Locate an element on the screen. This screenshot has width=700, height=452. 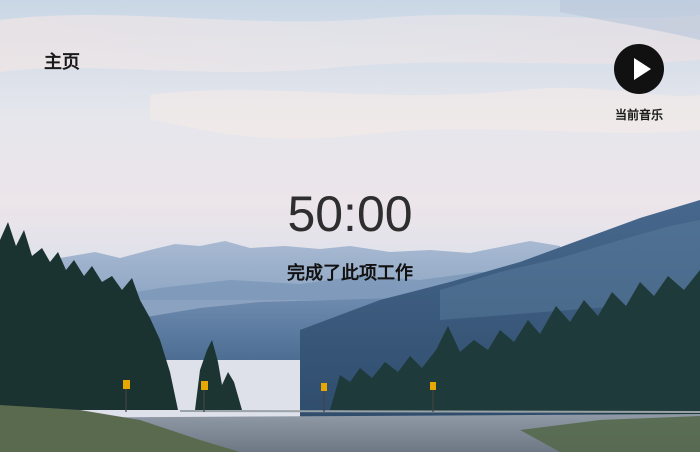
play-button is located at coordinates (639, 69).